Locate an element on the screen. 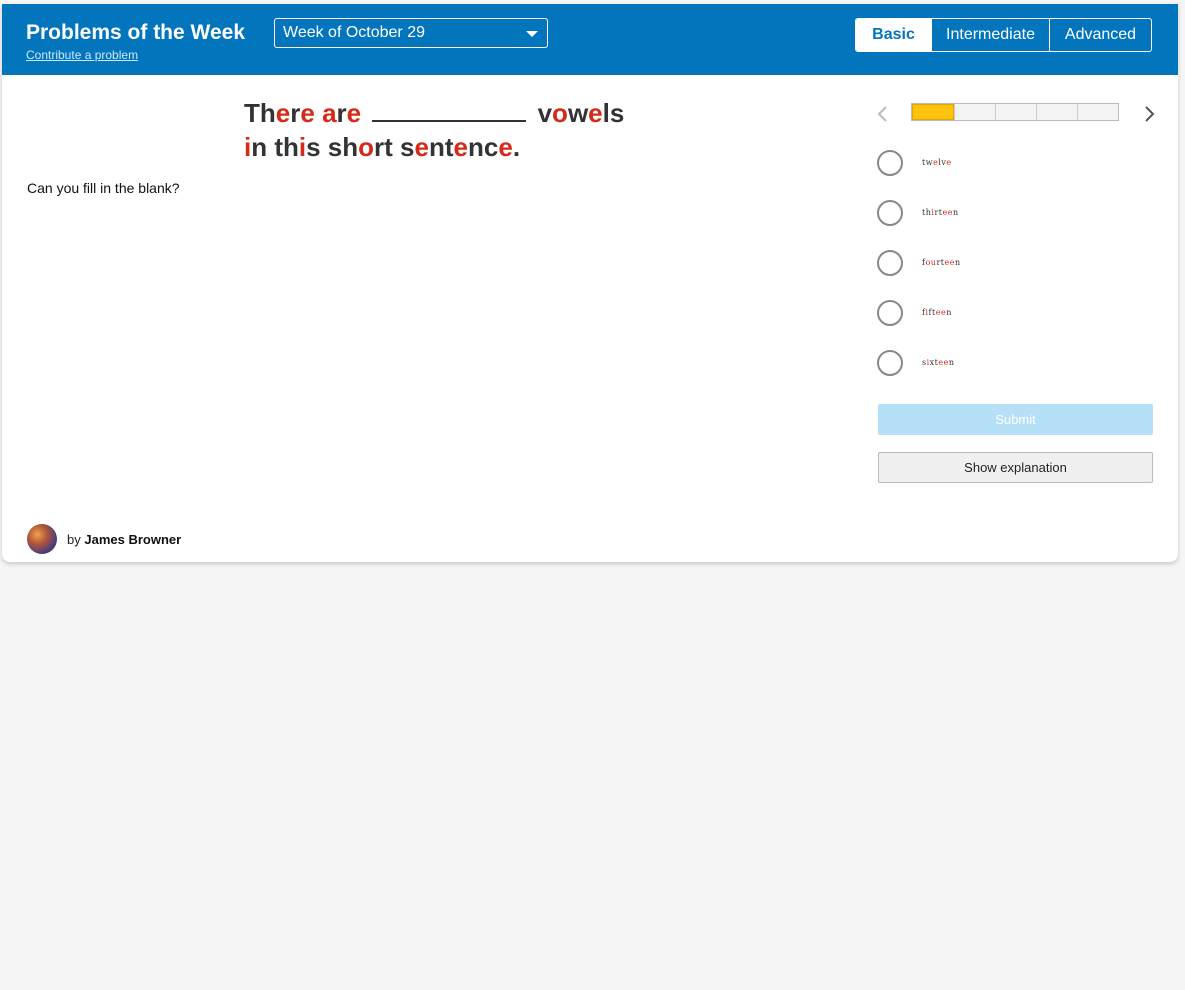 This screenshot has height=990, width=1185. progress-bar is located at coordinates (1015, 112).